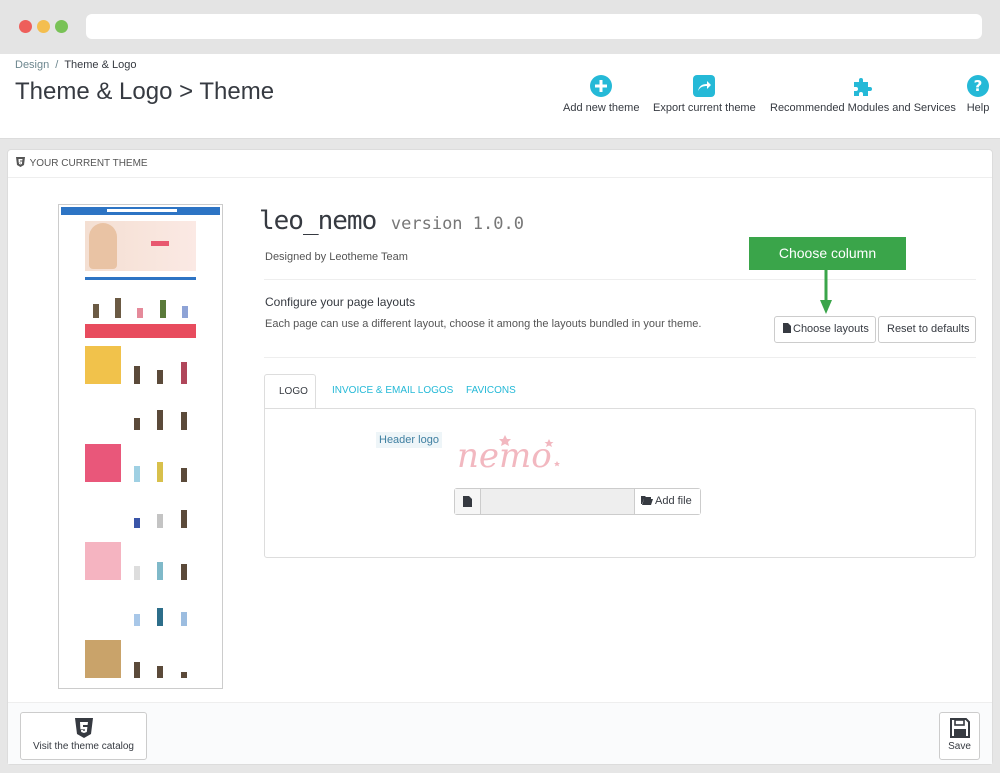 The width and height of the screenshot is (1000, 773). Describe the element at coordinates (831, 329) in the screenshot. I see `choose-layouts-label: Choose layouts` at that location.